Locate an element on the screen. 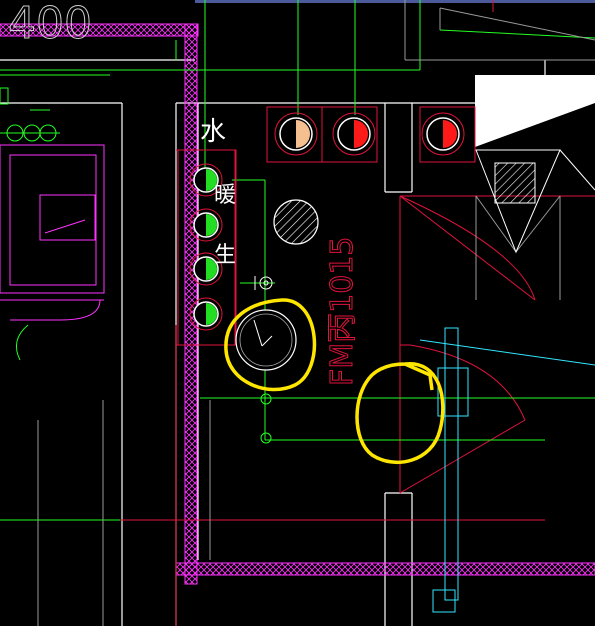 This screenshot has height=626, width=595. label-water: 水 is located at coordinates (213, 132).